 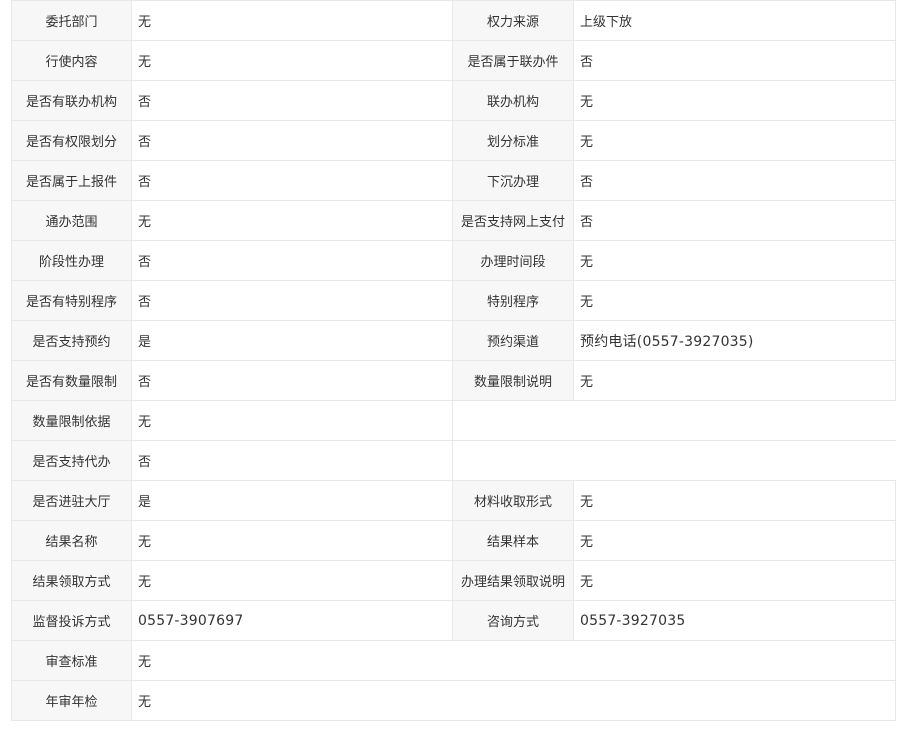 I want to click on table-row: 阶段性办理 否 办理时间段 无, so click(x=453, y=260).